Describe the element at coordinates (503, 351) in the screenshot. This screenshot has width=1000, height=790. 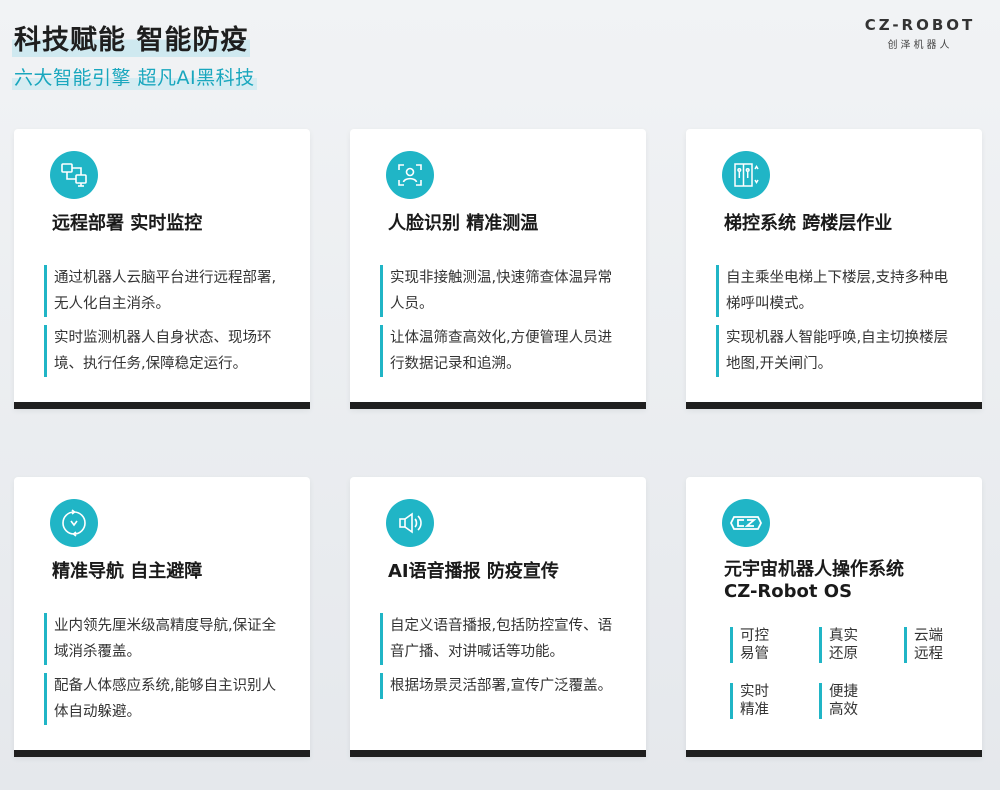
I see `card-description: 让体温筛查高效化,方便管理人员进行数据记录和追溯。` at that location.